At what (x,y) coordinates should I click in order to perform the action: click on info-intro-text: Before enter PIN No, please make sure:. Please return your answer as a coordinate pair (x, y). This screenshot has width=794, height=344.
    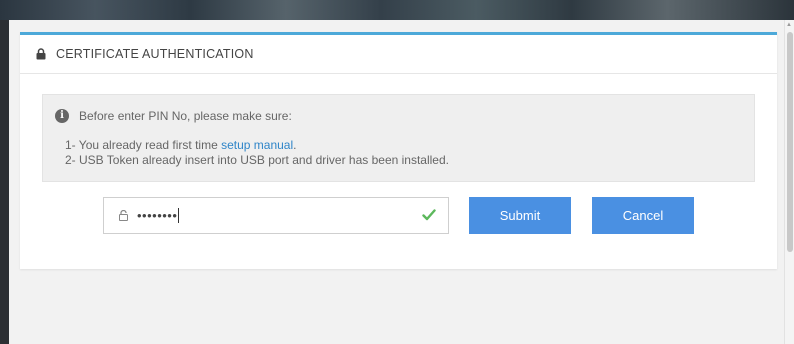
    Looking at the image, I should click on (185, 116).